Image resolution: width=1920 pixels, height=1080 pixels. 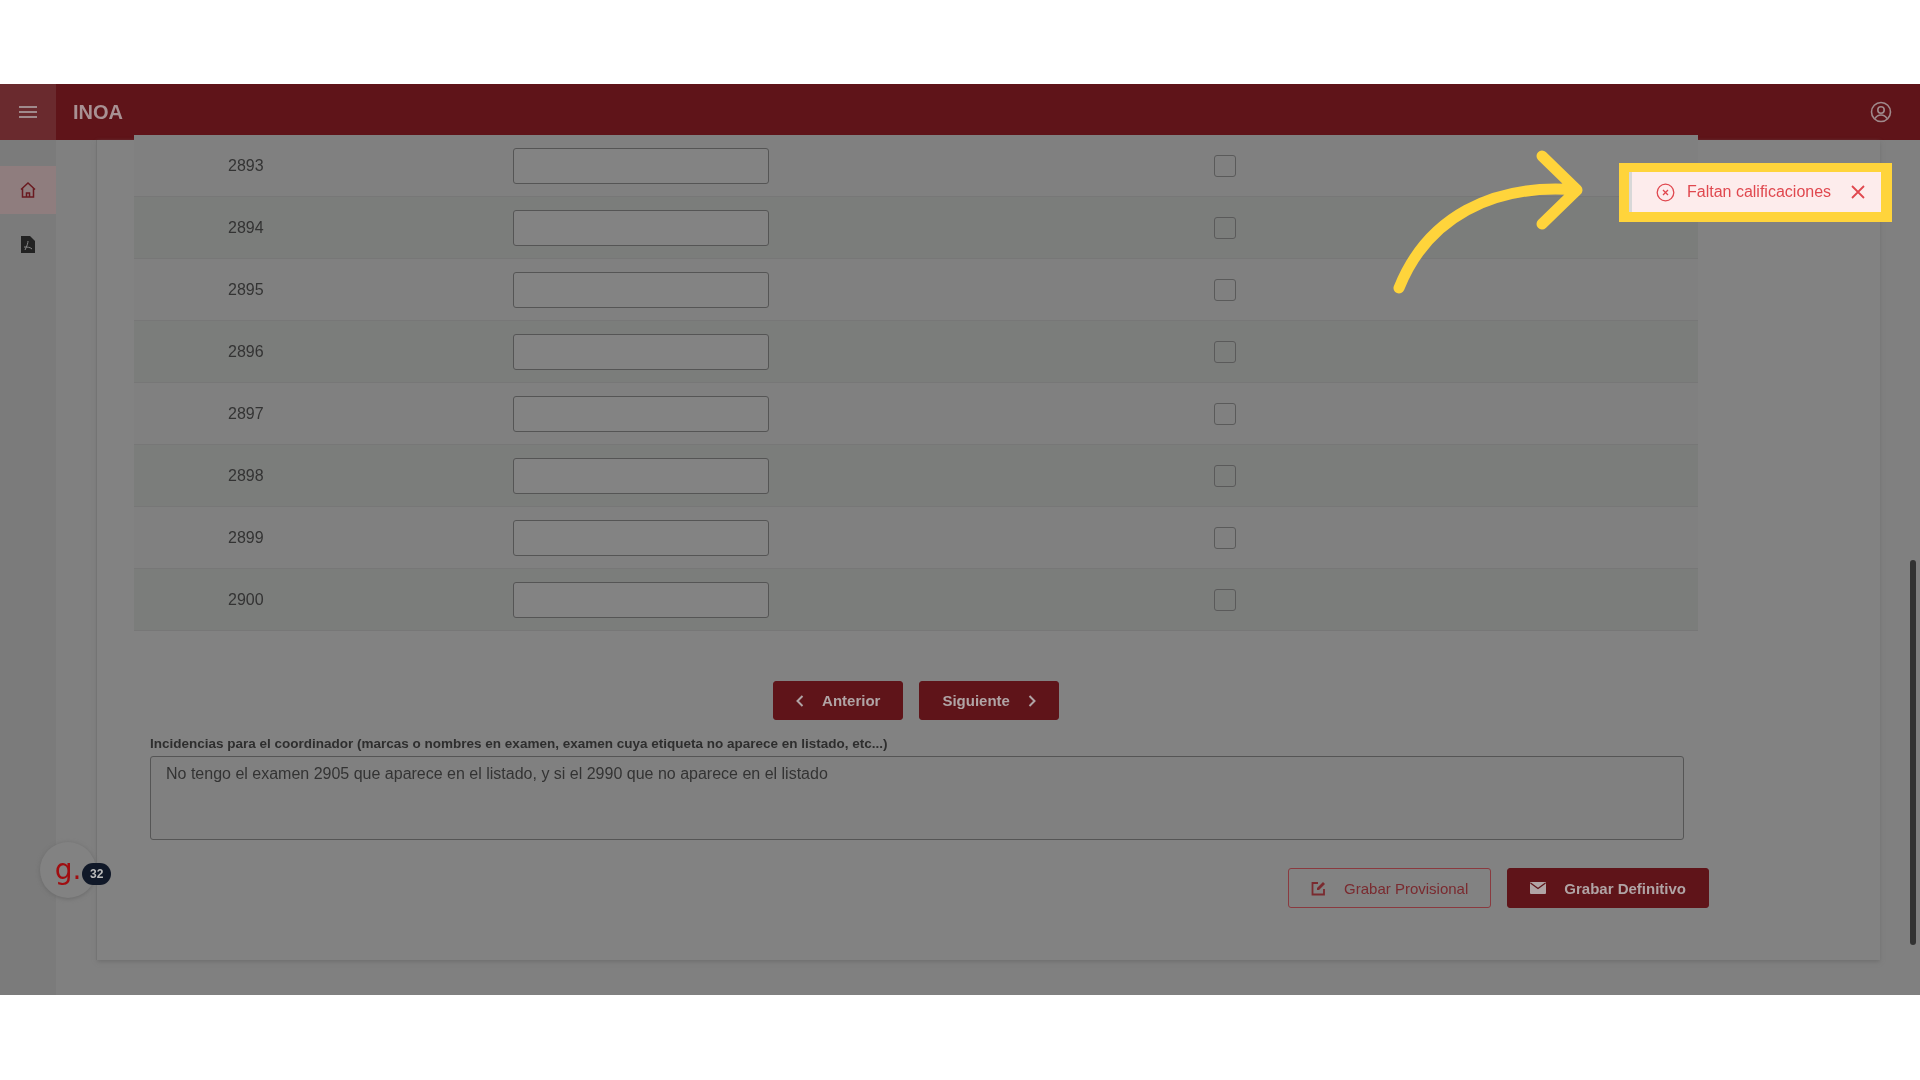 What do you see at coordinates (68, 870) in the screenshot?
I see `widget-logo: g.` at bounding box center [68, 870].